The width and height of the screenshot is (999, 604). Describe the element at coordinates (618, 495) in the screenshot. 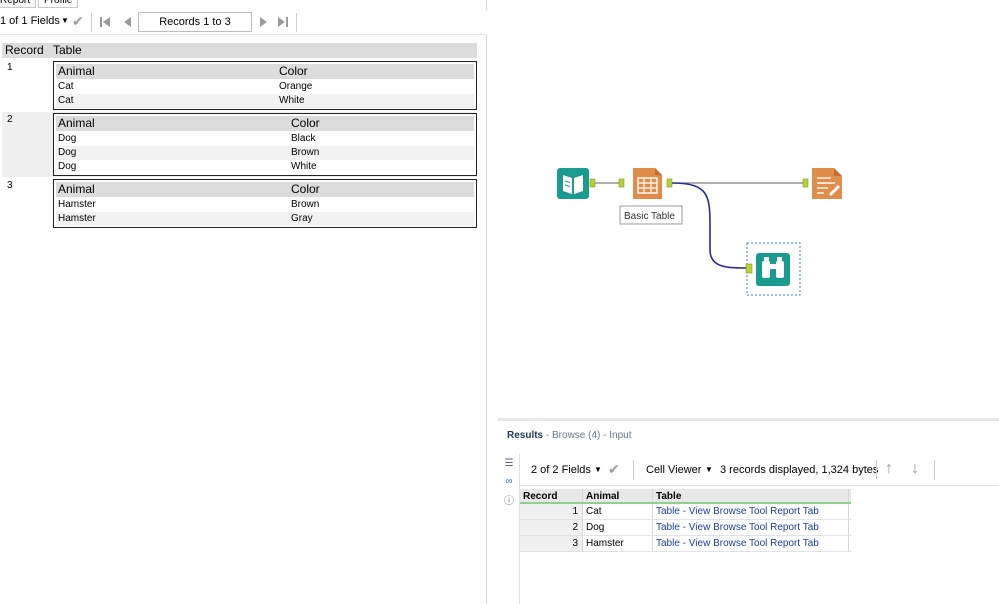

I see `column-header-animal: Animal` at that location.